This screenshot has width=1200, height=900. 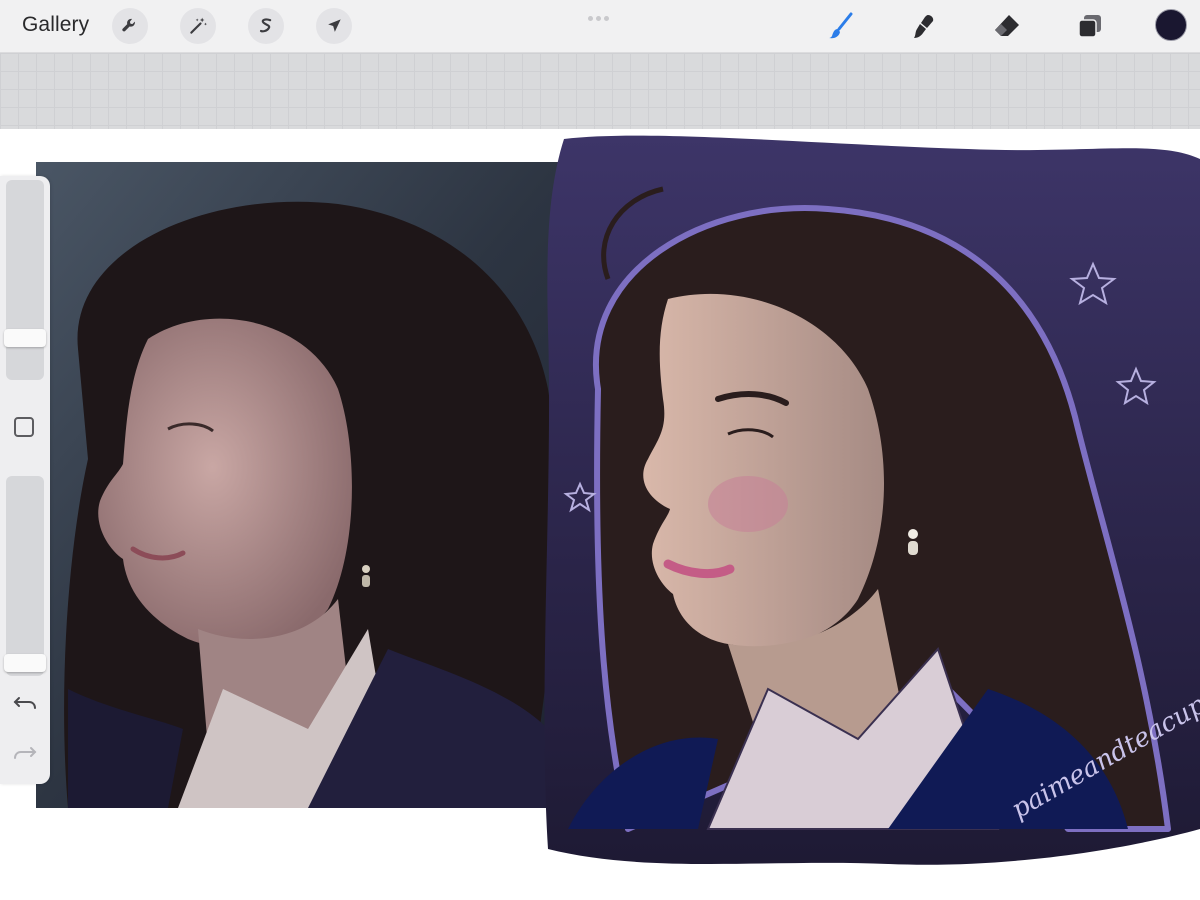 I want to click on color-picker-button, so click(x=1171, y=25).